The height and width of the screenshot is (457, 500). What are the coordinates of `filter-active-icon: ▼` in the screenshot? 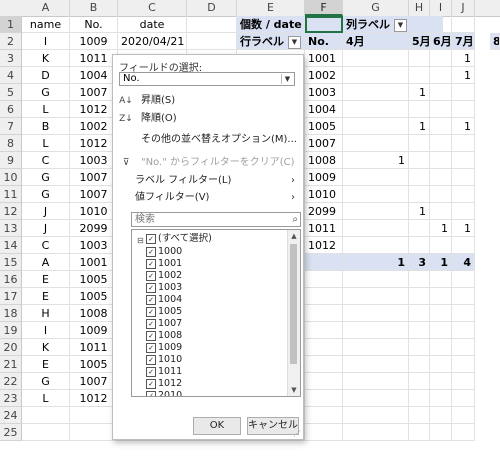 It's located at (294, 42).